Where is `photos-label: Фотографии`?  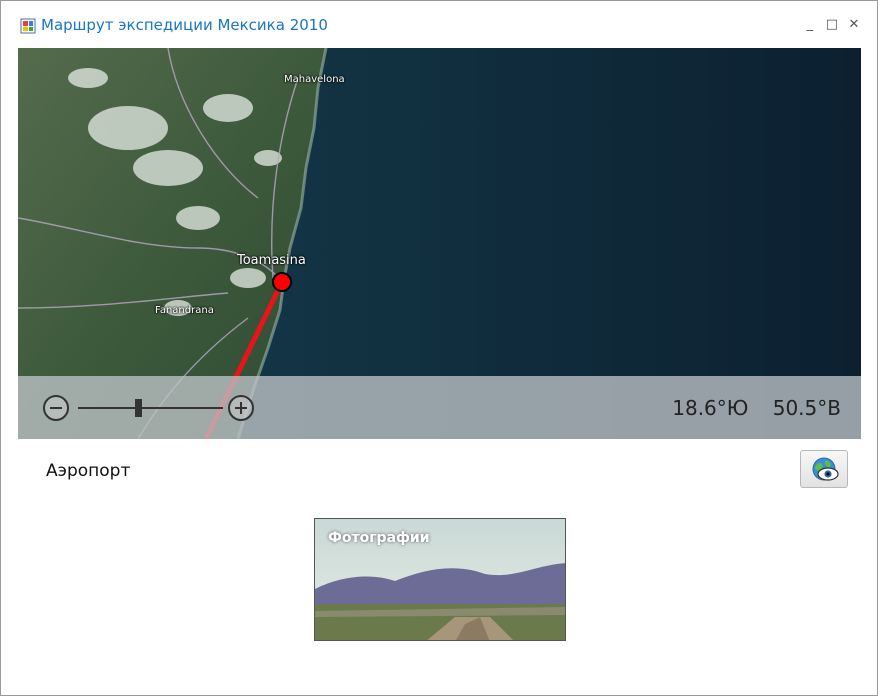
photos-label: Фотографии is located at coordinates (379, 538).